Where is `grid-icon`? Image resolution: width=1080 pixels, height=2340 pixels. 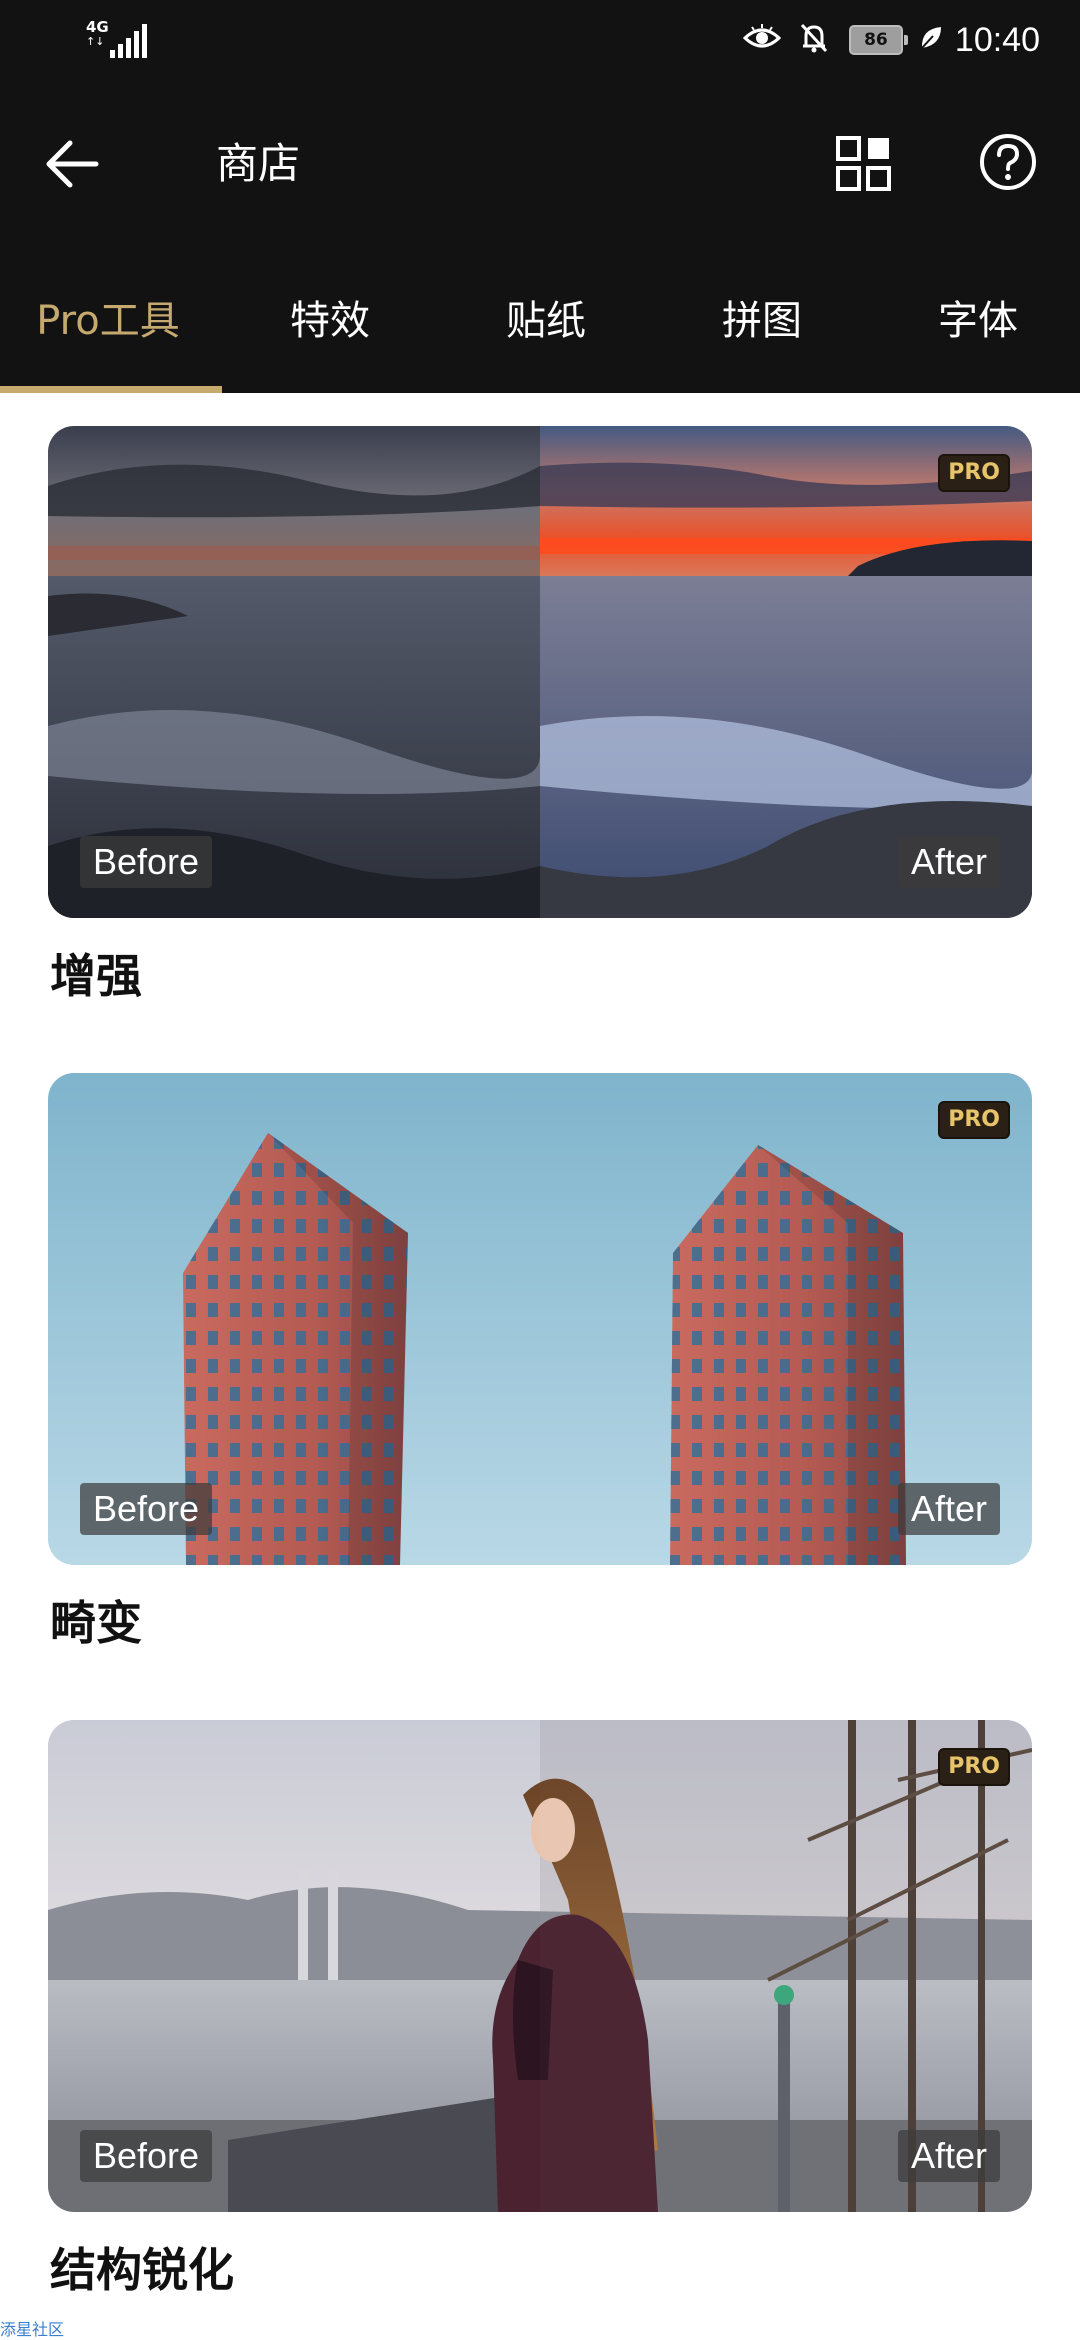
grid-icon is located at coordinates (863, 163).